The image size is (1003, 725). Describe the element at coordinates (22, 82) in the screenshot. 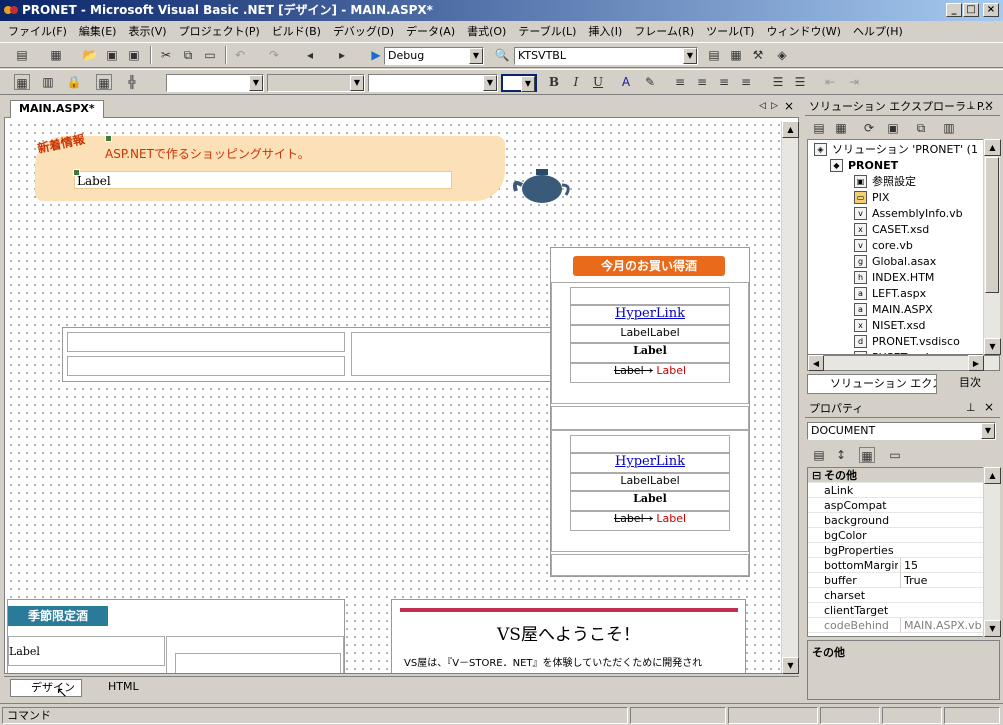

I see `design-mode-icon: ▦` at that location.